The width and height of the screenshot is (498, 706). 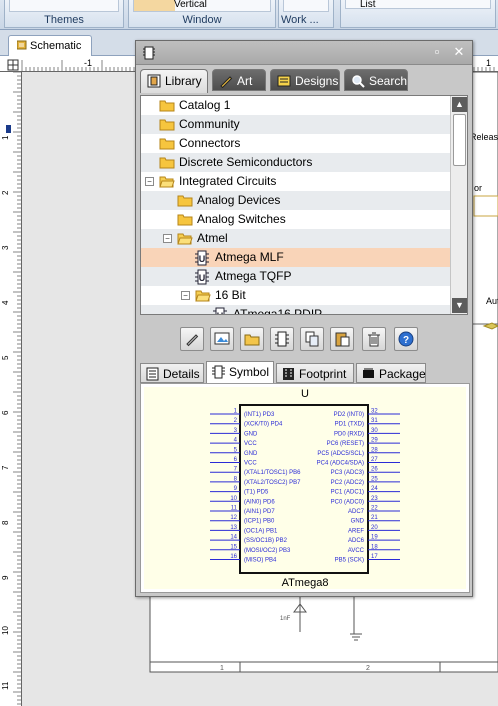 I want to click on library-tab-strip: Library Art Designs Search, so click(x=305, y=81).